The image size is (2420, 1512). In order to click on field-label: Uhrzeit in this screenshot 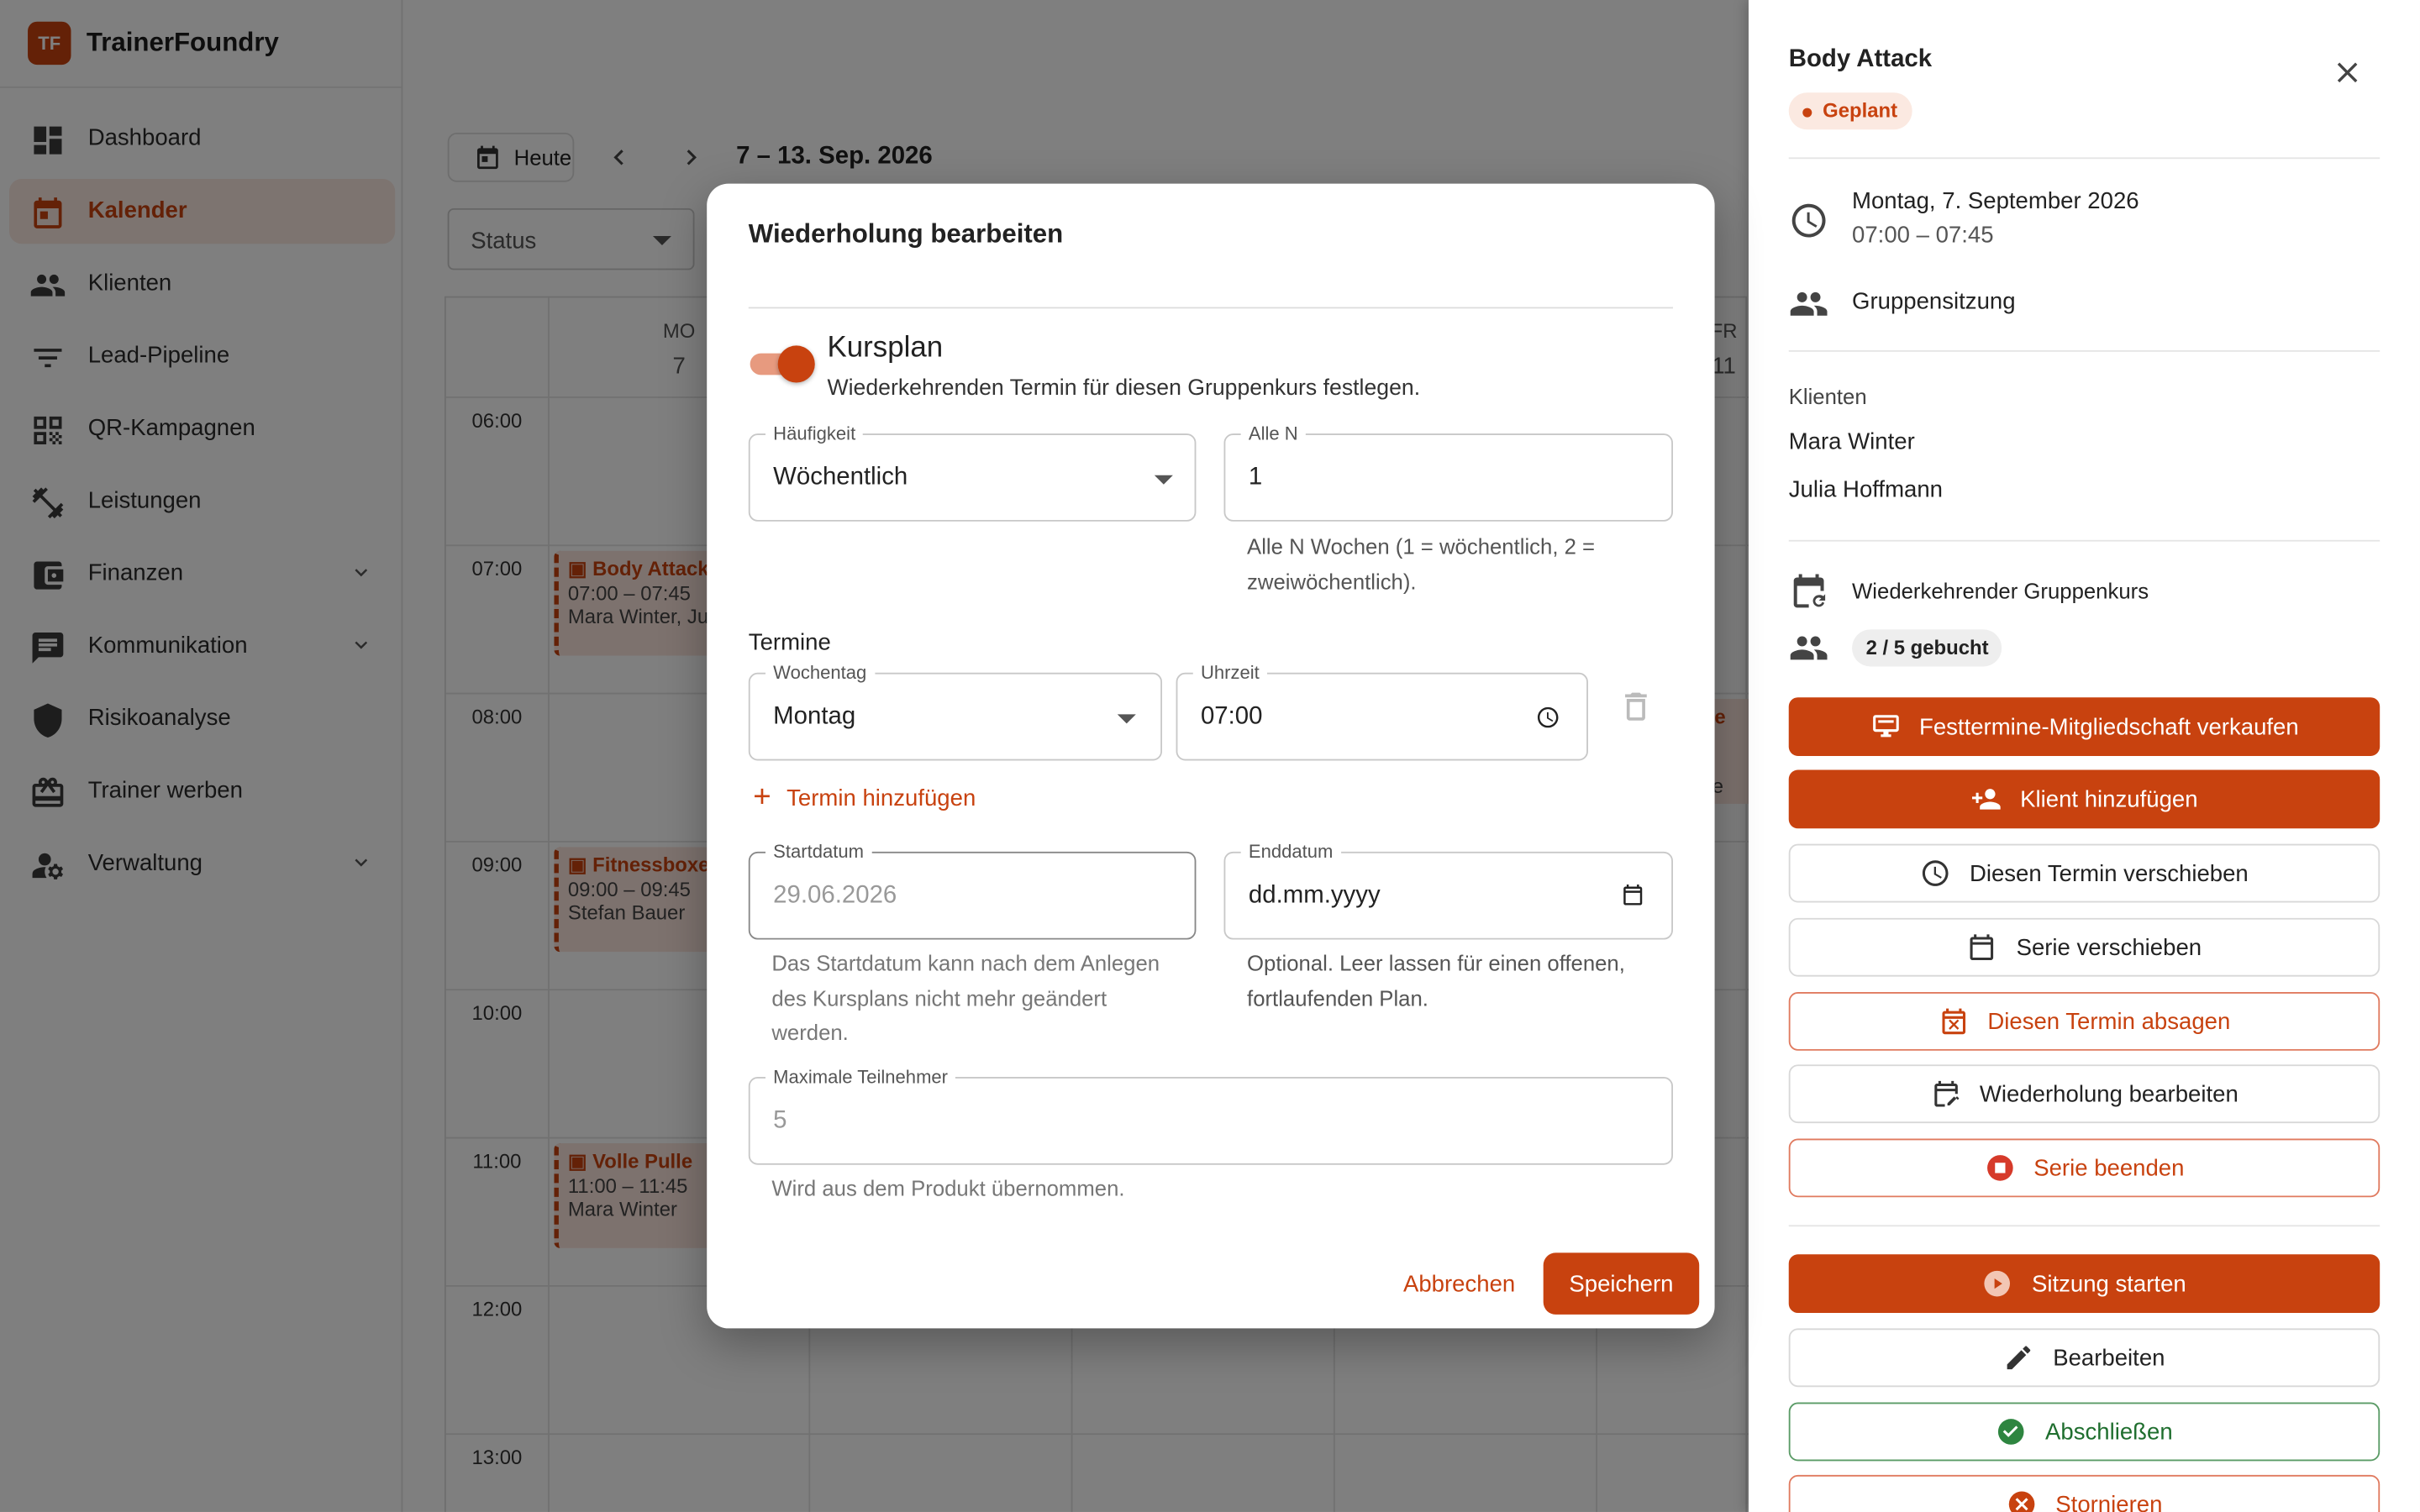, I will do `click(1229, 672)`.